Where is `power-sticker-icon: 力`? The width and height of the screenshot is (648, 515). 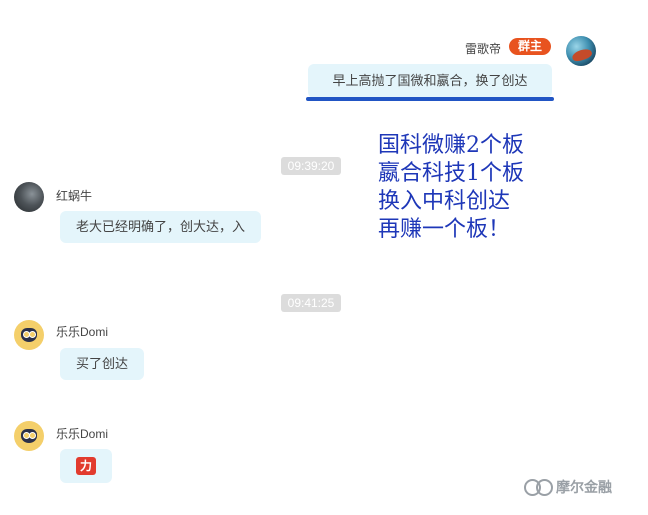 power-sticker-icon: 力 is located at coordinates (86, 466).